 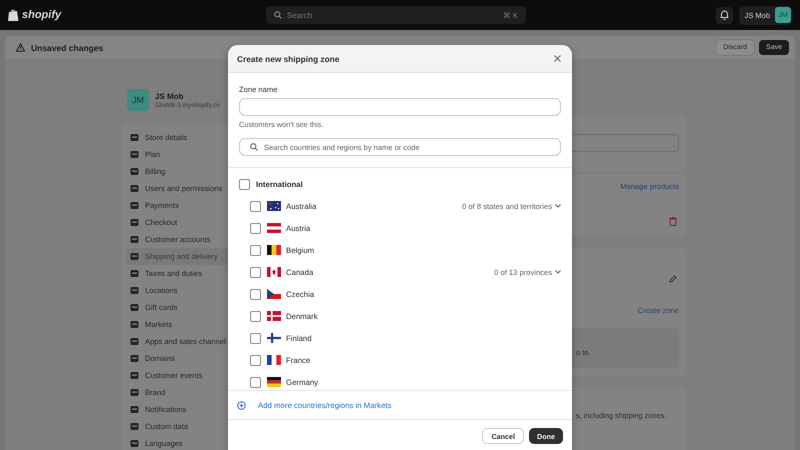 What do you see at coordinates (673, 279) in the screenshot?
I see `pencil-icon` at bounding box center [673, 279].